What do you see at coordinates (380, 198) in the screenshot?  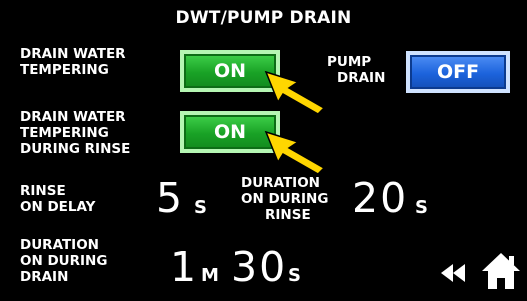 I see `duration-rinse-value: 20` at bounding box center [380, 198].